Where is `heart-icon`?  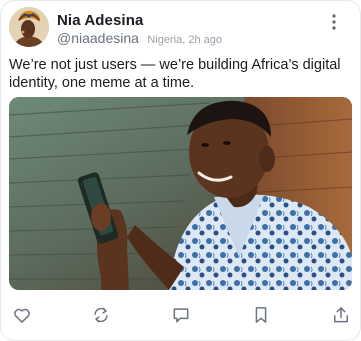 heart-icon is located at coordinates (22, 315).